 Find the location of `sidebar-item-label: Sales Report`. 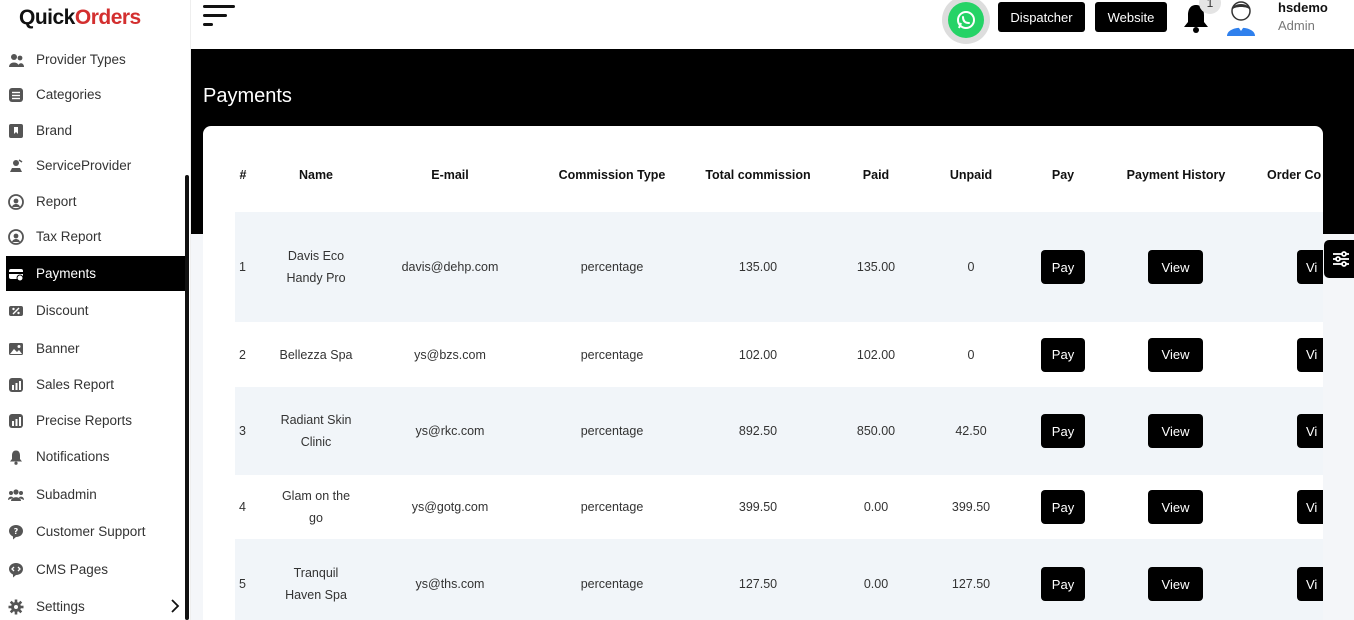

sidebar-item-label: Sales Report is located at coordinates (75, 384).